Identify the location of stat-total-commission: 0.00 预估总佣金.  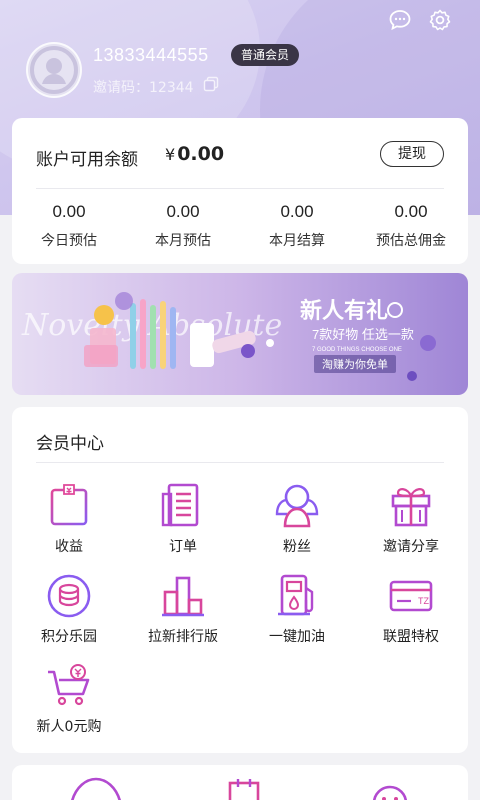
(411, 226).